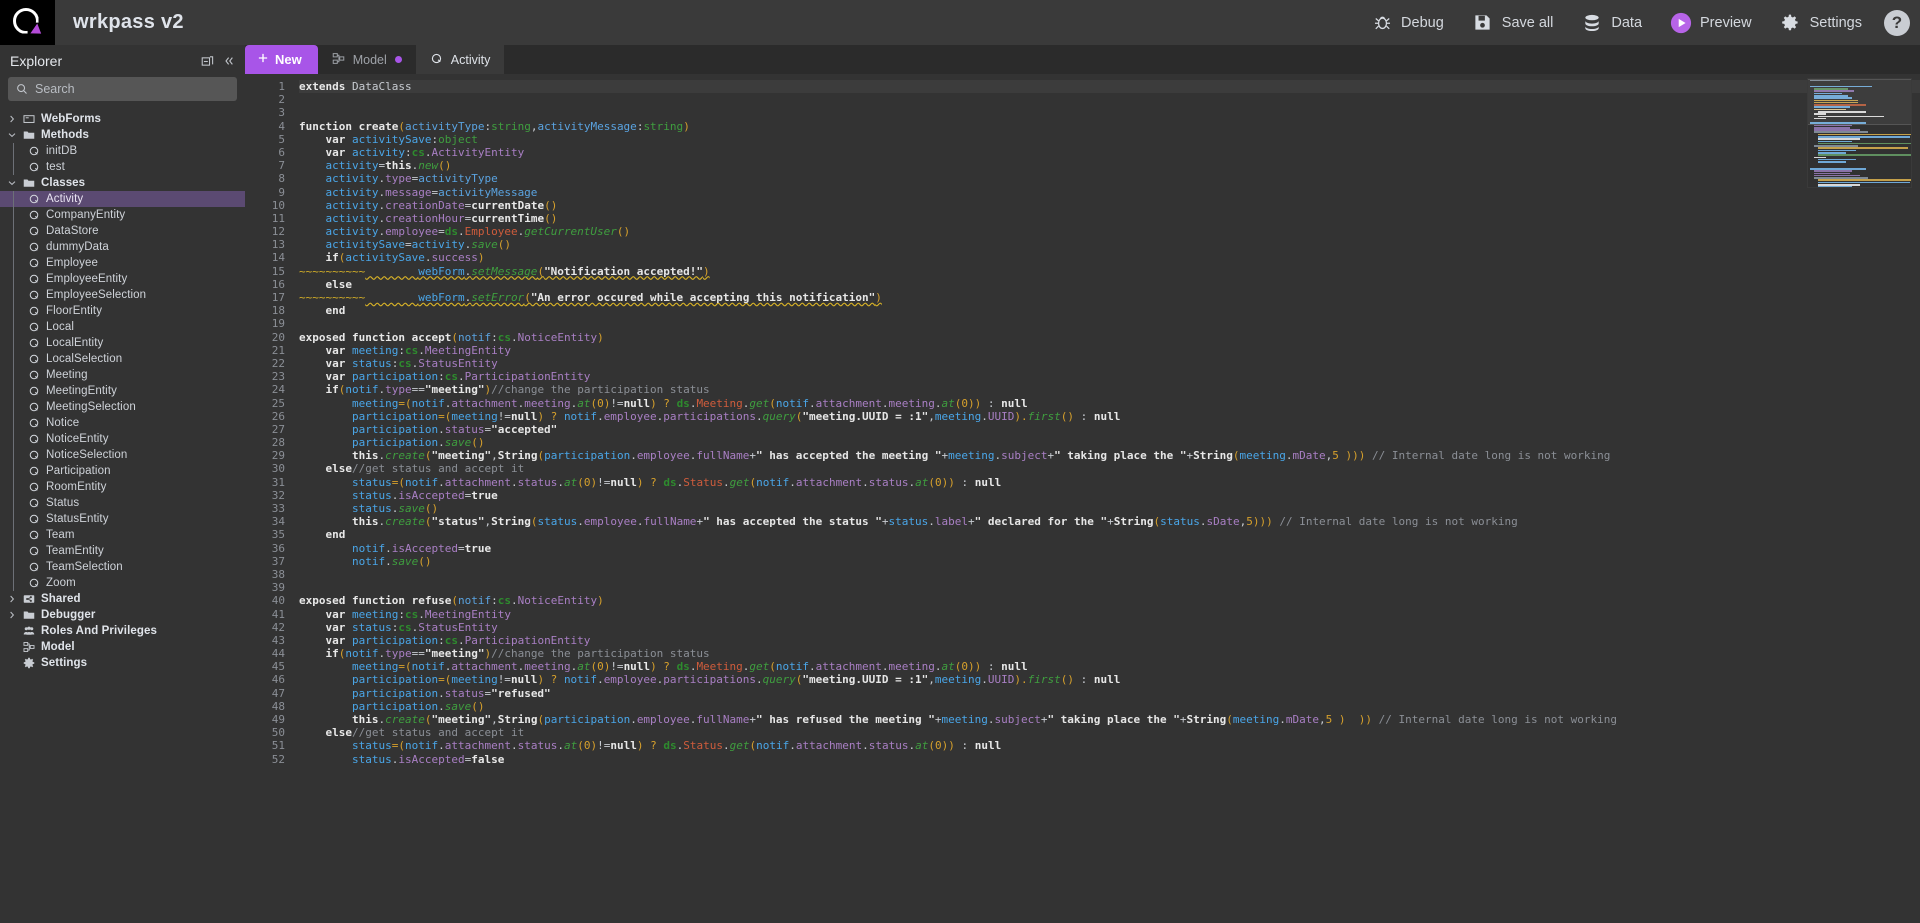 Image resolution: width=1920 pixels, height=923 pixels. Describe the element at coordinates (122, 663) in the screenshot. I see `tree-item-settings: Settings` at that location.